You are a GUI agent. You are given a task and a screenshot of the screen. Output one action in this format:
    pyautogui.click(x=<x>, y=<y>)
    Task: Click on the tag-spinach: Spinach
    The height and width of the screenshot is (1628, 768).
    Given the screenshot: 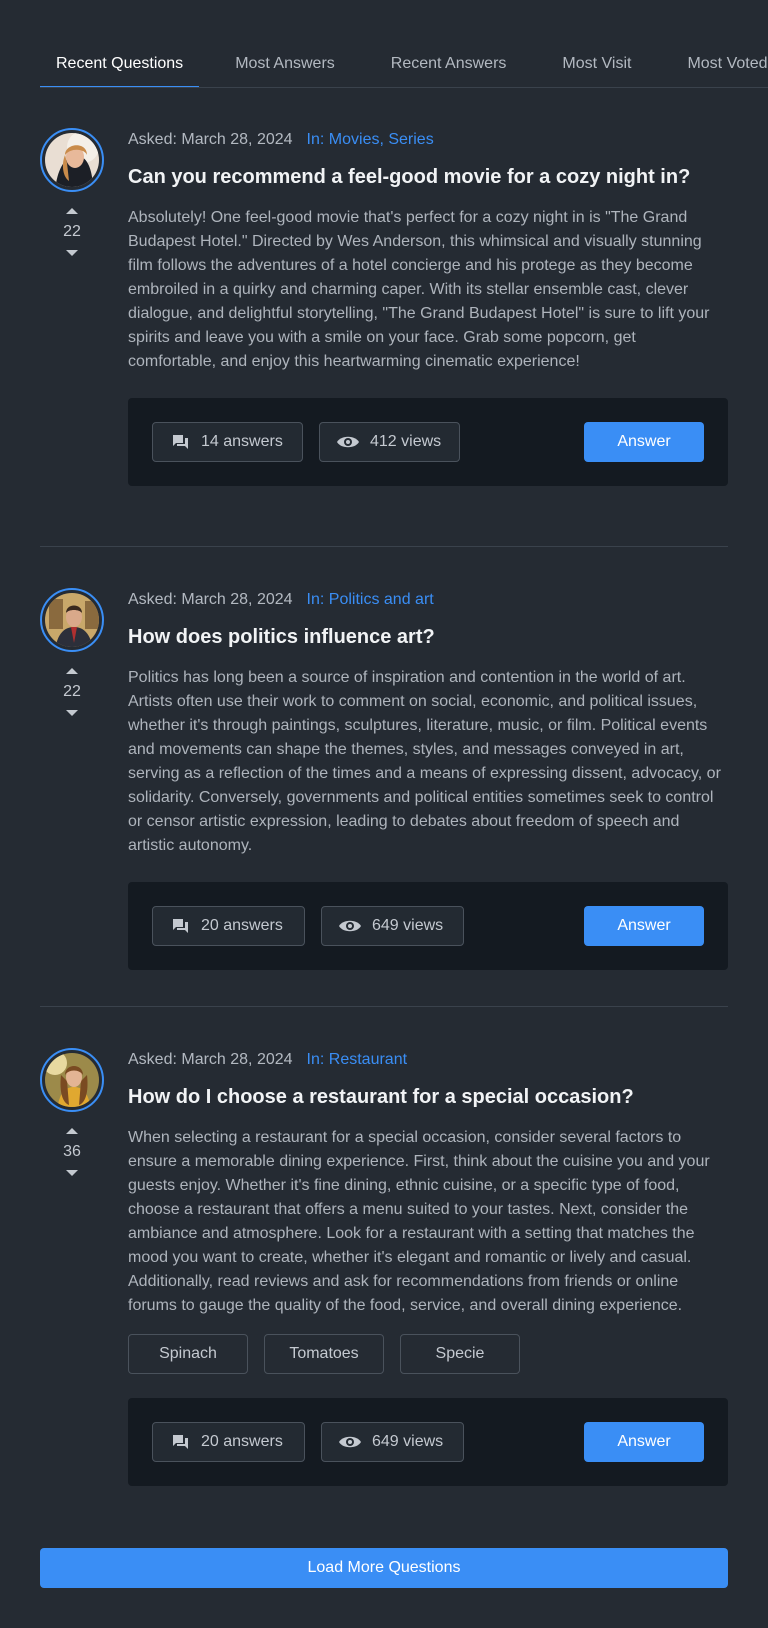 What is the action you would take?
    pyautogui.click(x=188, y=1354)
    